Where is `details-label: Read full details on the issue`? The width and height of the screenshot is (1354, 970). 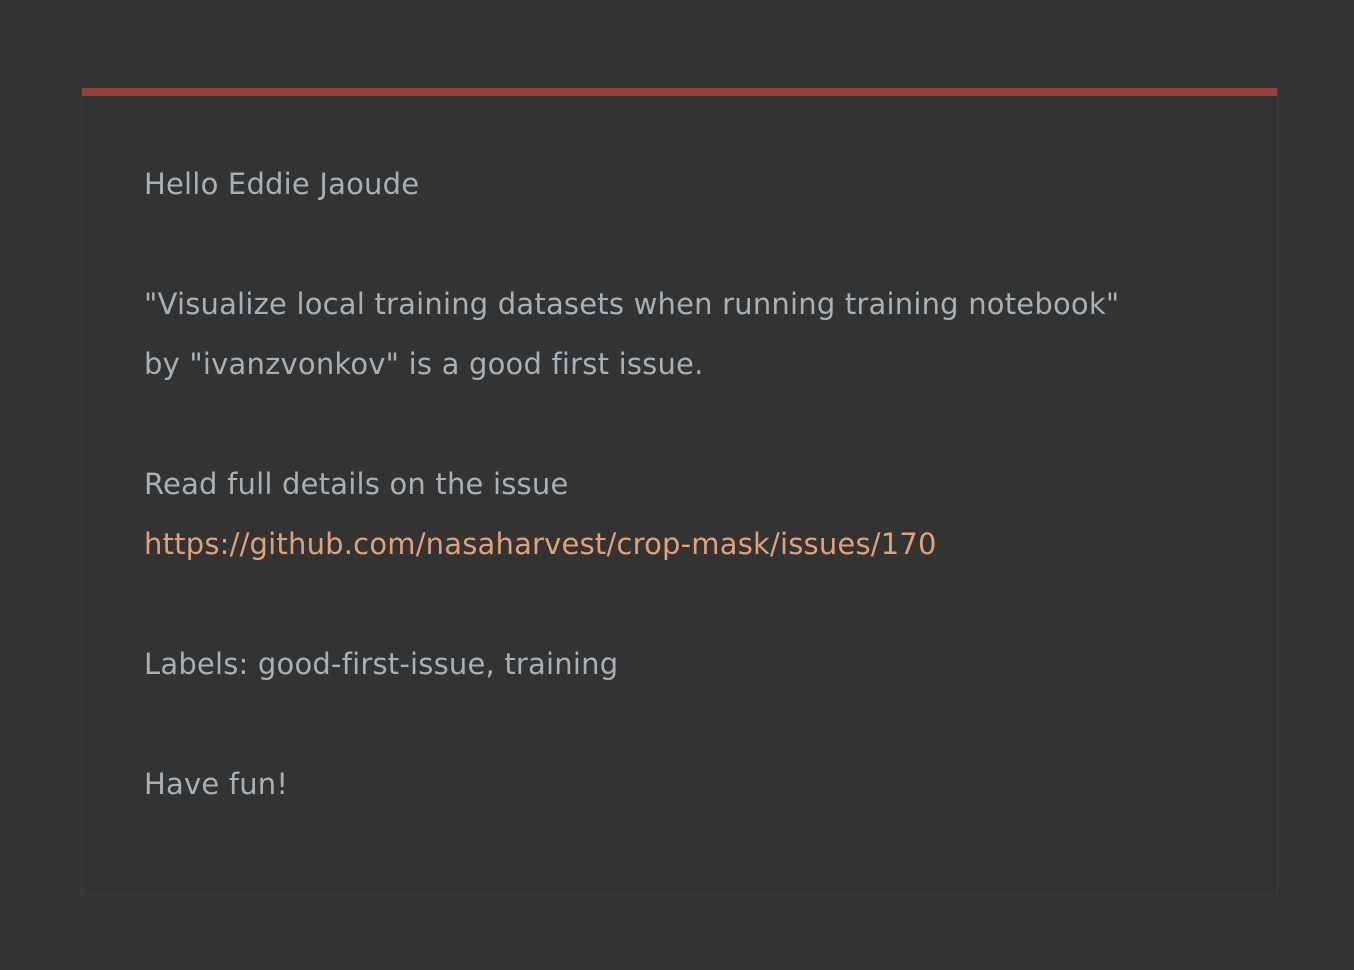 details-label: Read full details on the issue is located at coordinates (356, 484).